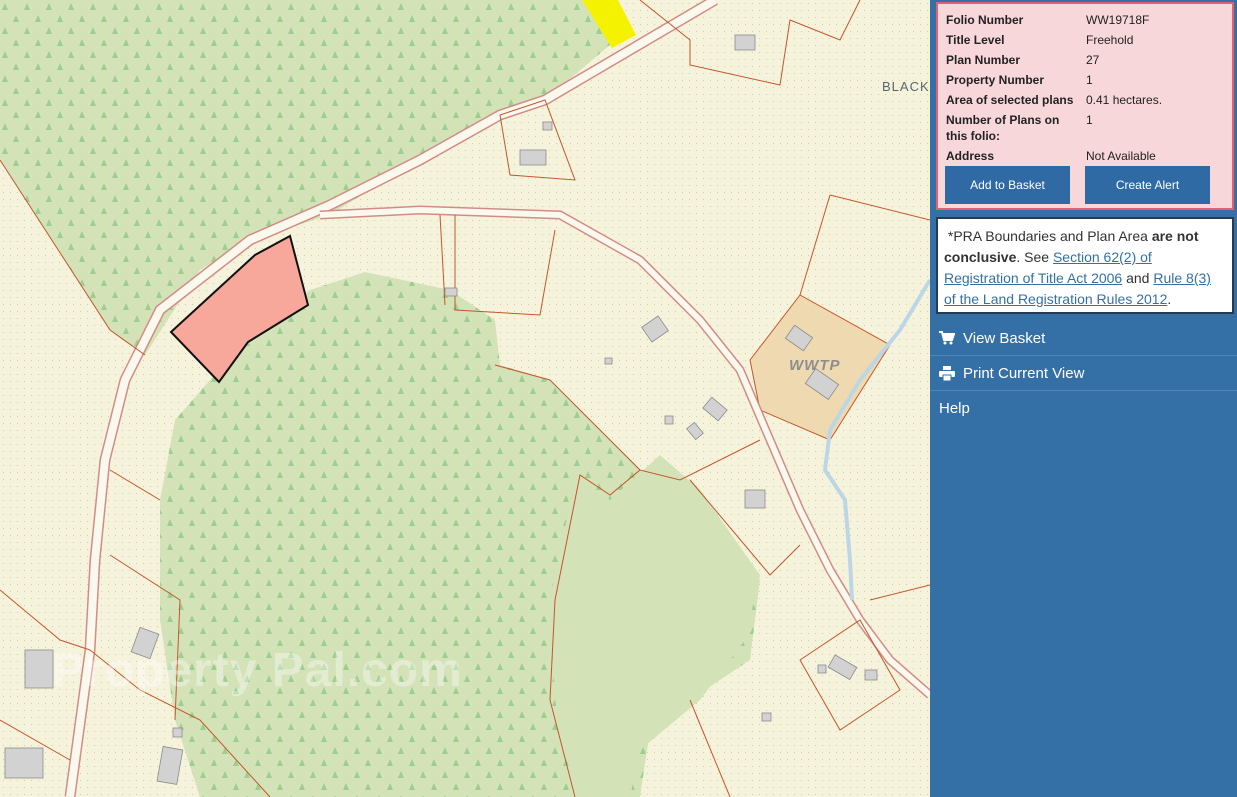 The image size is (1237, 797). I want to click on notice-suffix: ., so click(1169, 299).